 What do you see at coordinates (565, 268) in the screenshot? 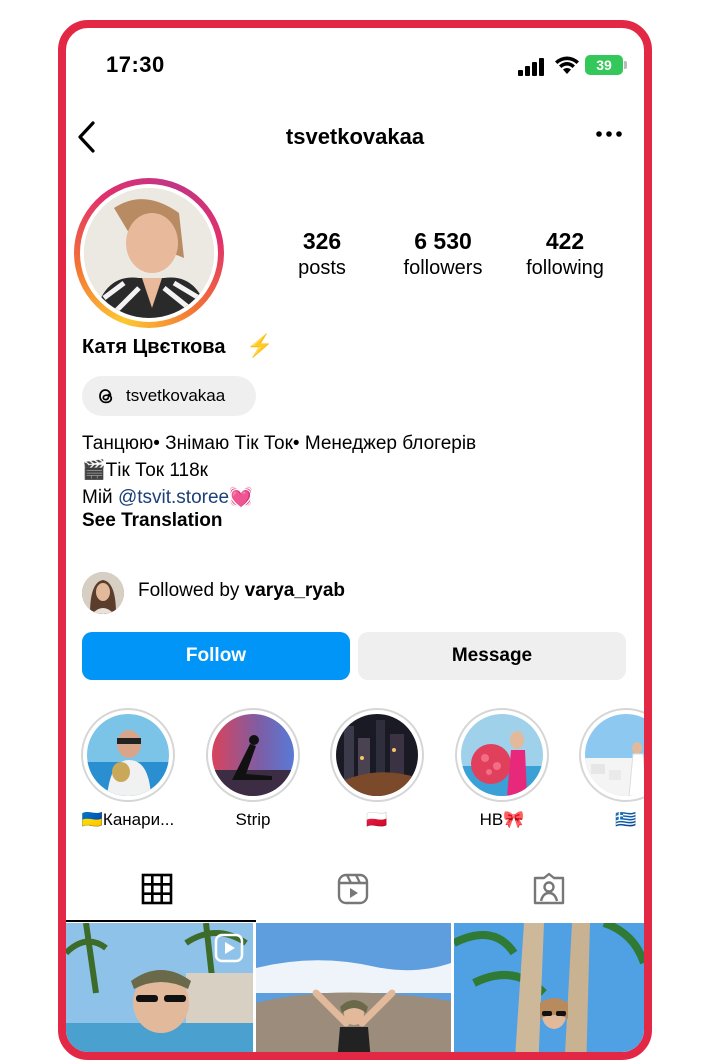
I see `following-label: following` at bounding box center [565, 268].